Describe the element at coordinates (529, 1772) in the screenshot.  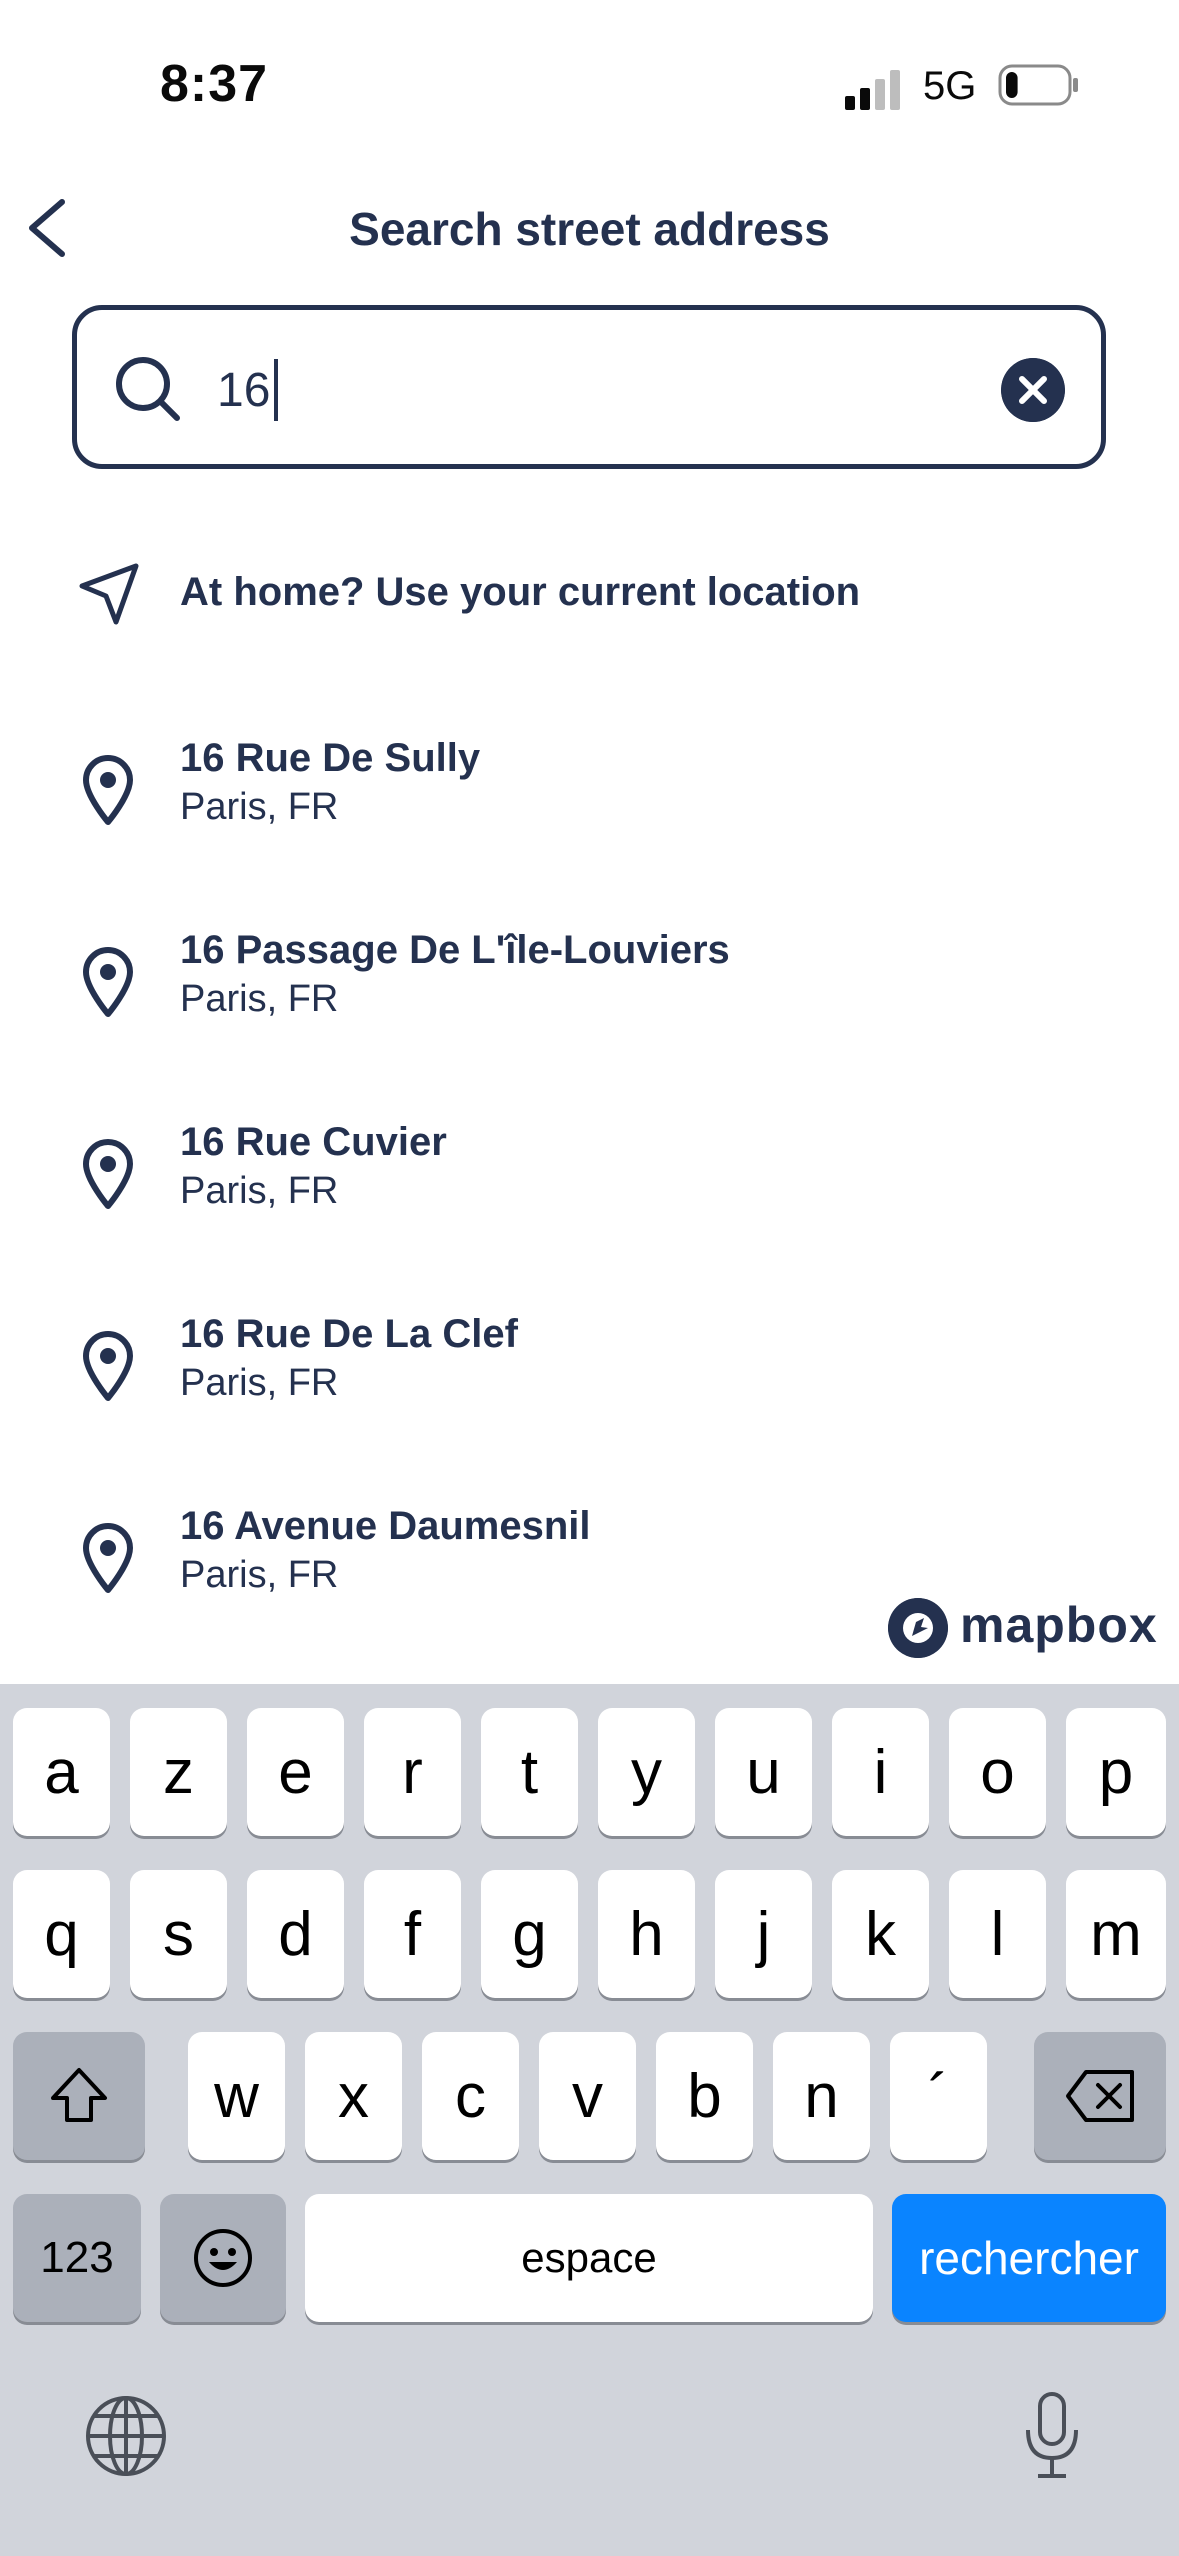
I see `key-t: t` at that location.